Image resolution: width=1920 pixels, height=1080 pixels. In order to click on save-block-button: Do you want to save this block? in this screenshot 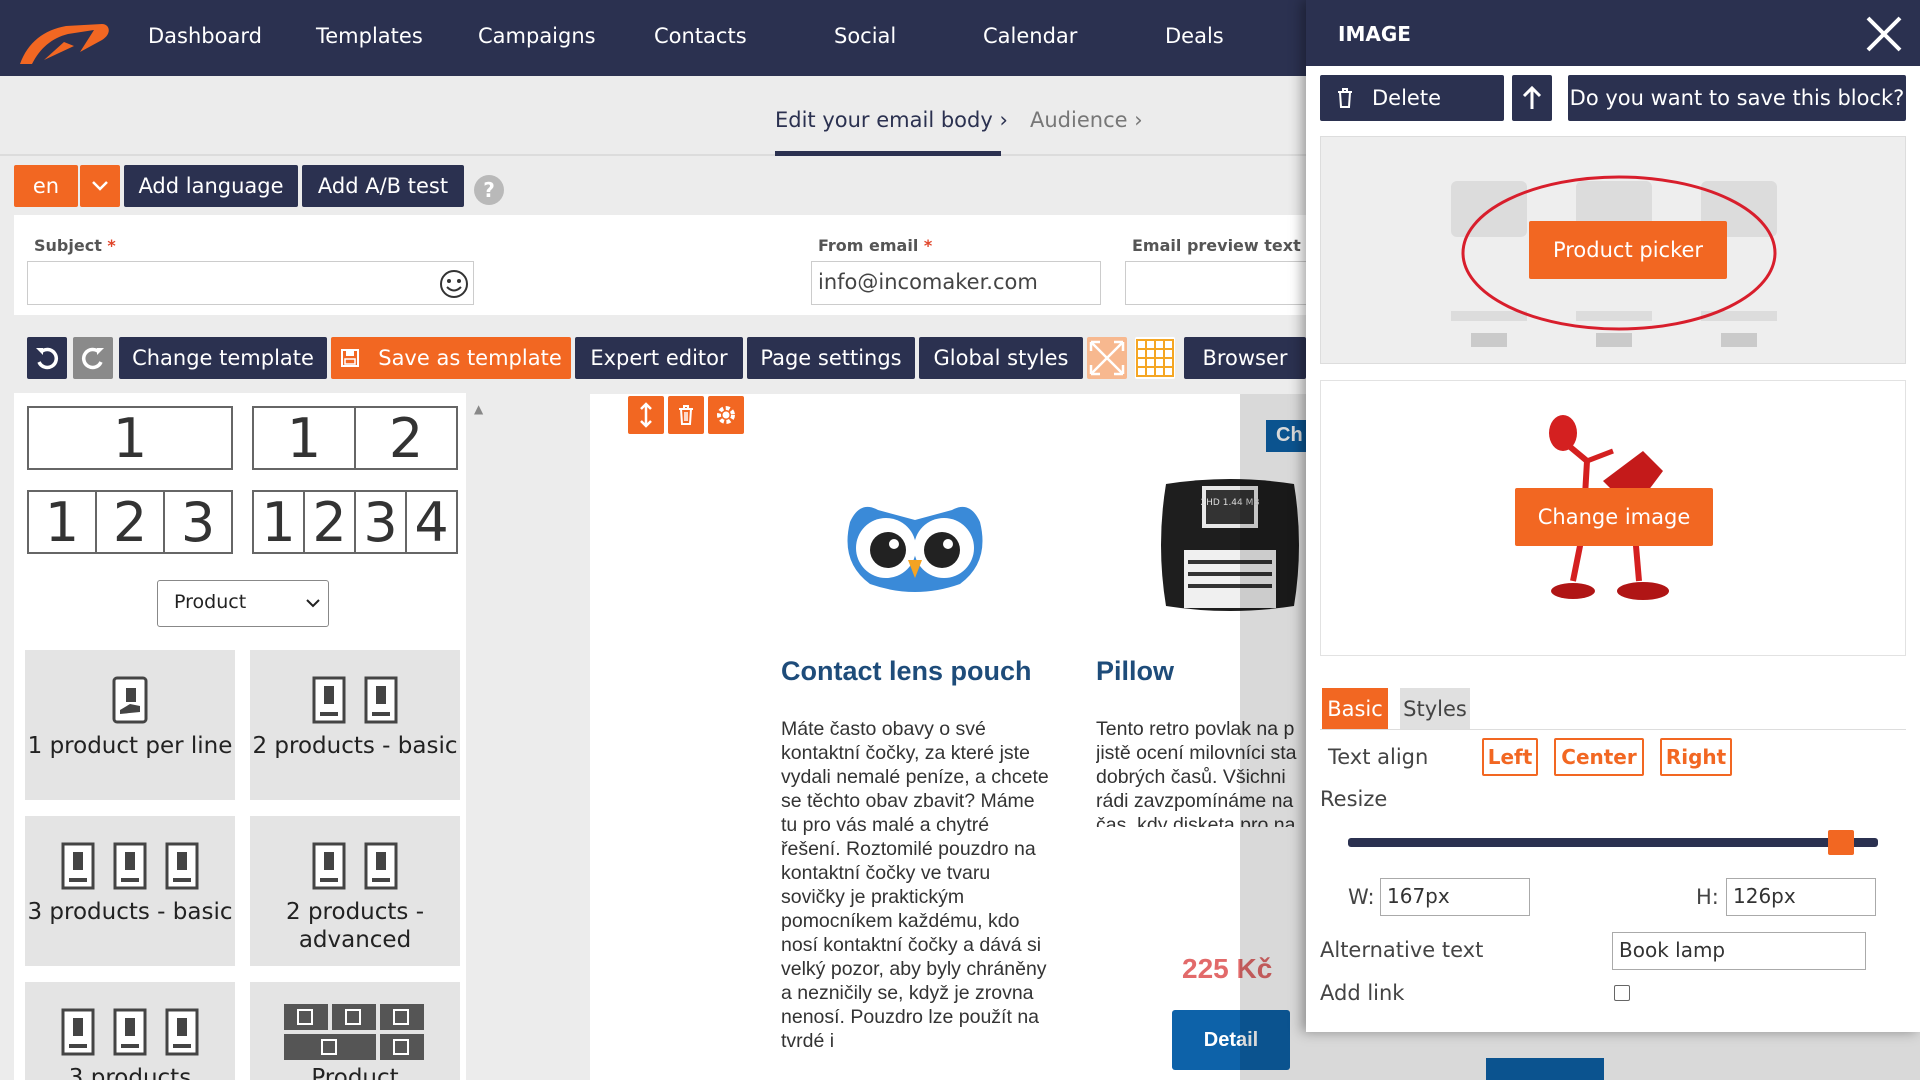, I will do `click(1737, 98)`.